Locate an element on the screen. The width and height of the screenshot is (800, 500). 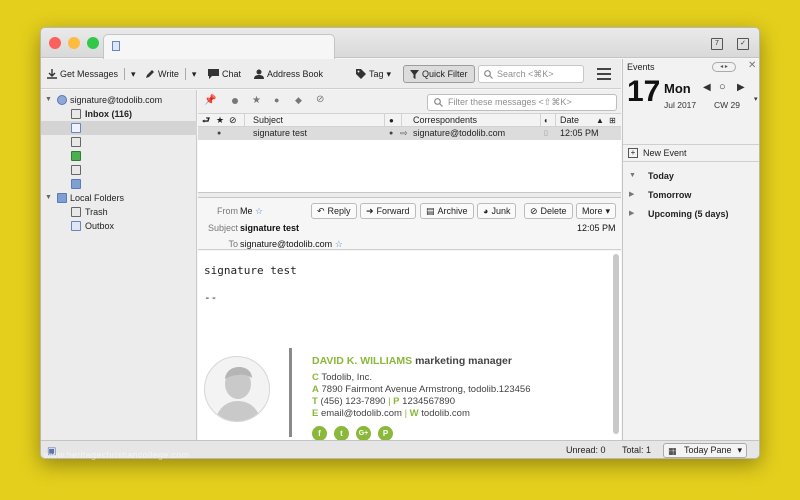
sort-ascending-icon: ▲ is located at coordinates (600, 120).